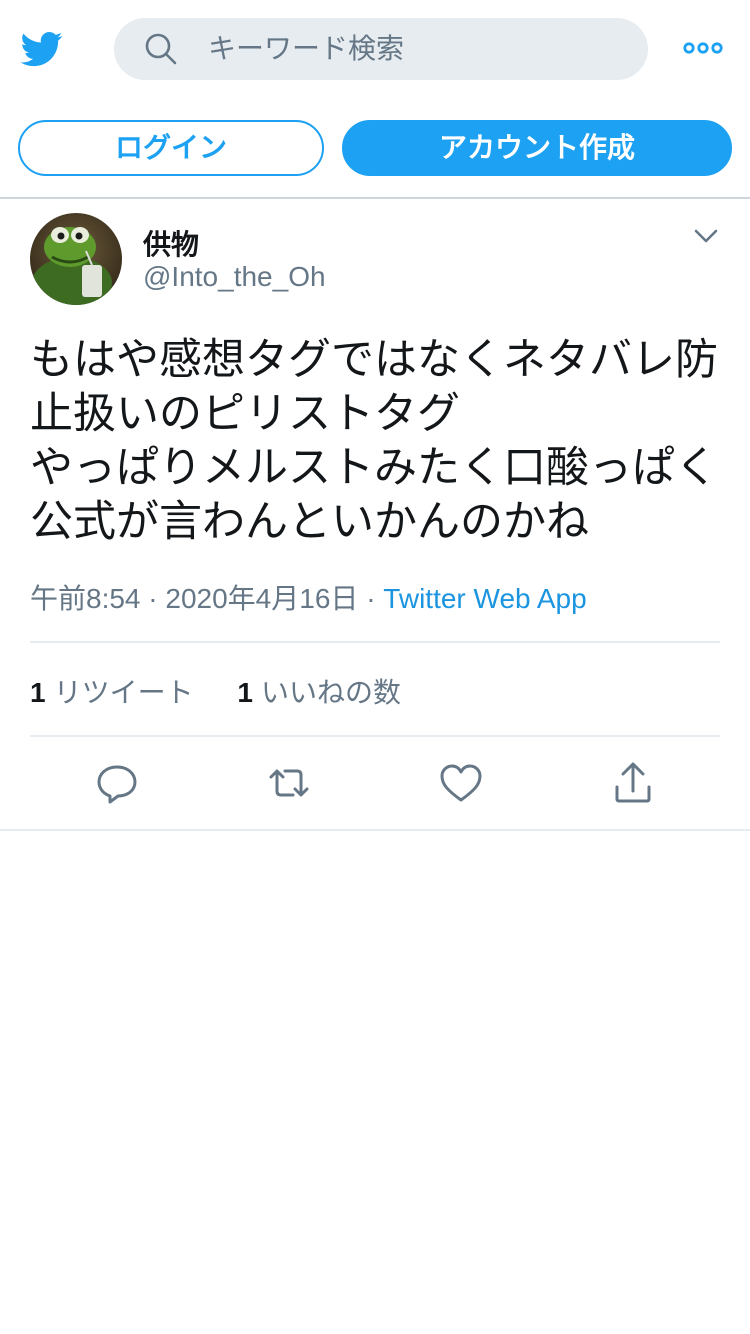 This screenshot has height=1334, width=750. What do you see at coordinates (703, 48) in the screenshot?
I see `more-options-icon` at bounding box center [703, 48].